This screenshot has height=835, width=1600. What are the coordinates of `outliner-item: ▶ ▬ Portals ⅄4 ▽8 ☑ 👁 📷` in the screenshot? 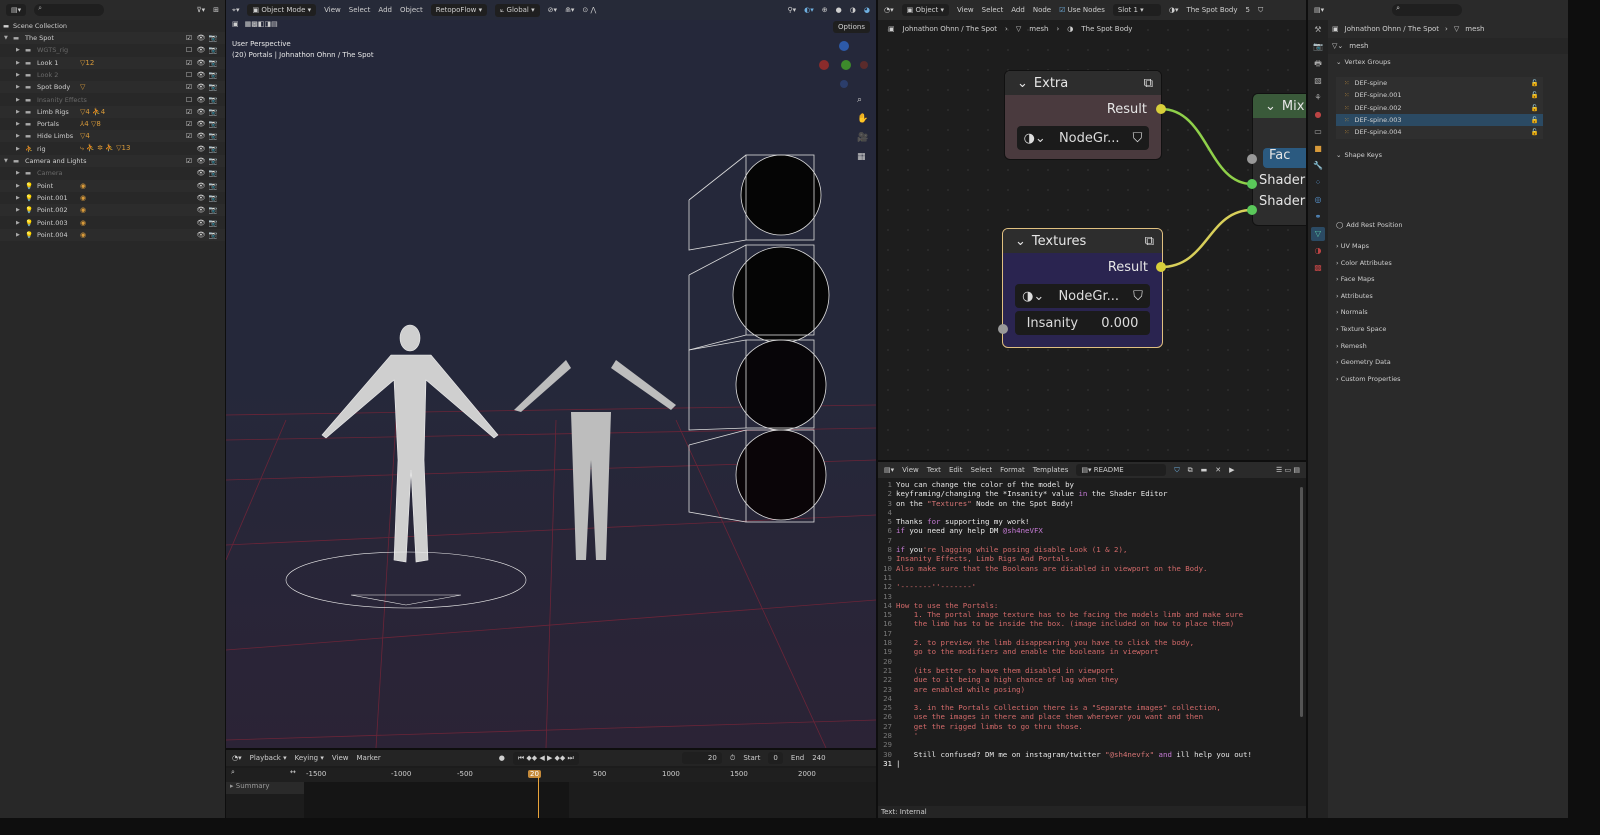 It's located at (112, 124).